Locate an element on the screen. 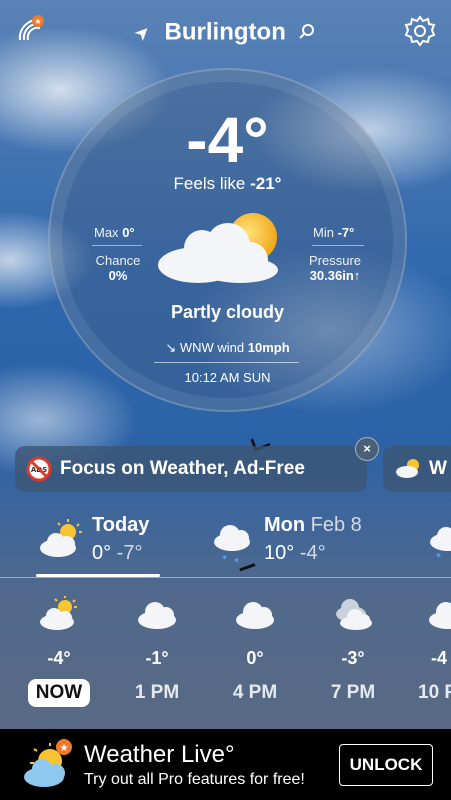  day-low: -7° is located at coordinates (129, 553).